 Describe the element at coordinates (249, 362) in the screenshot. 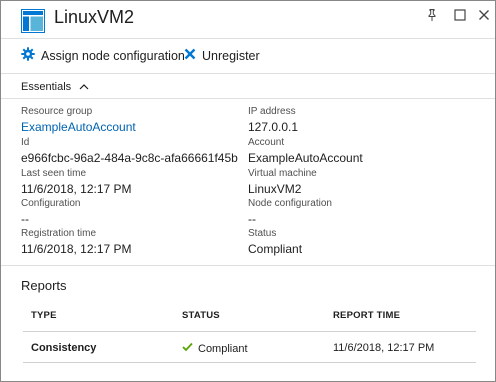

I see `table-row-divider` at that location.